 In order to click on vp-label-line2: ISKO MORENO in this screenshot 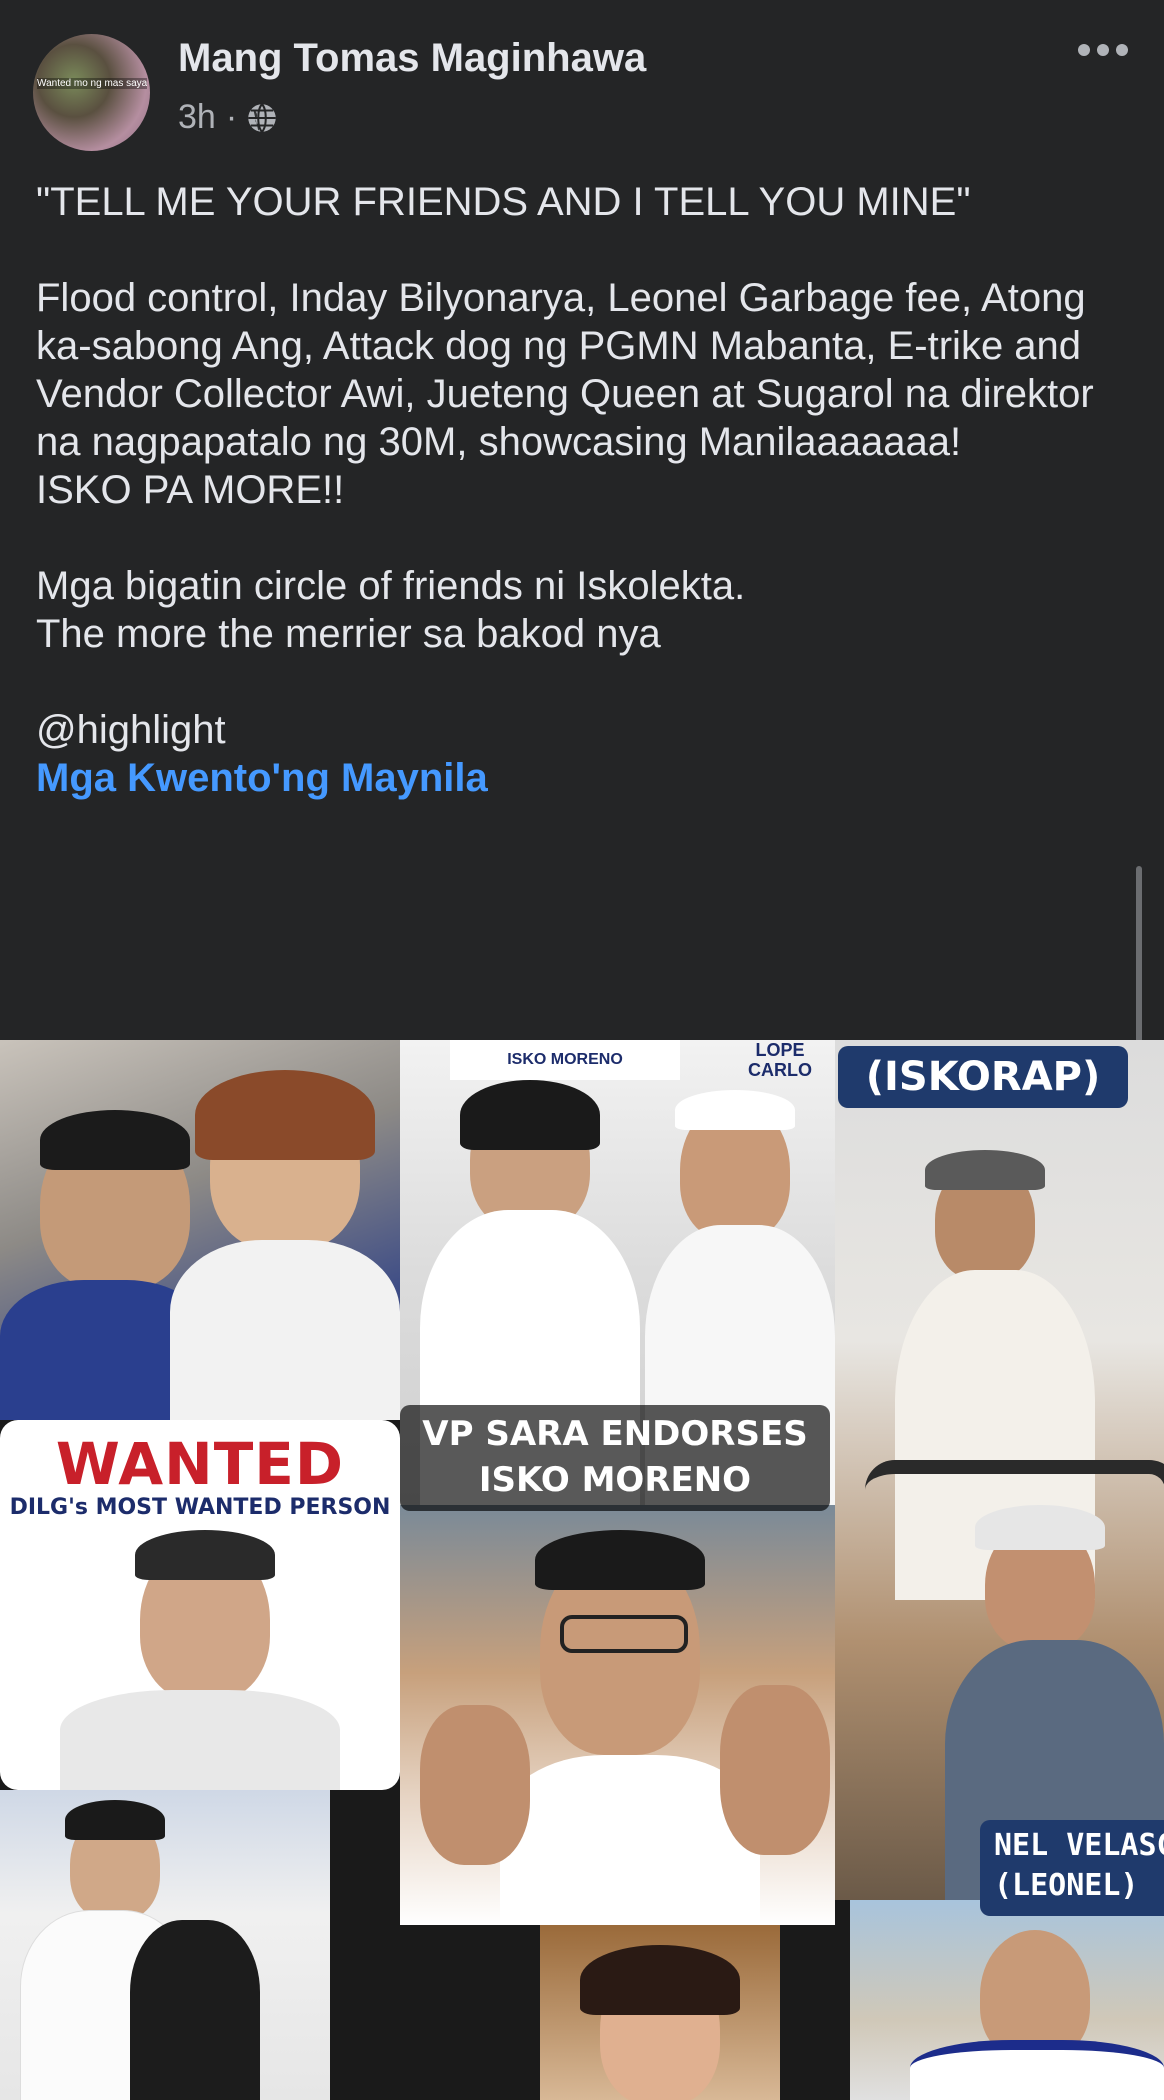, I will do `click(615, 1480)`.